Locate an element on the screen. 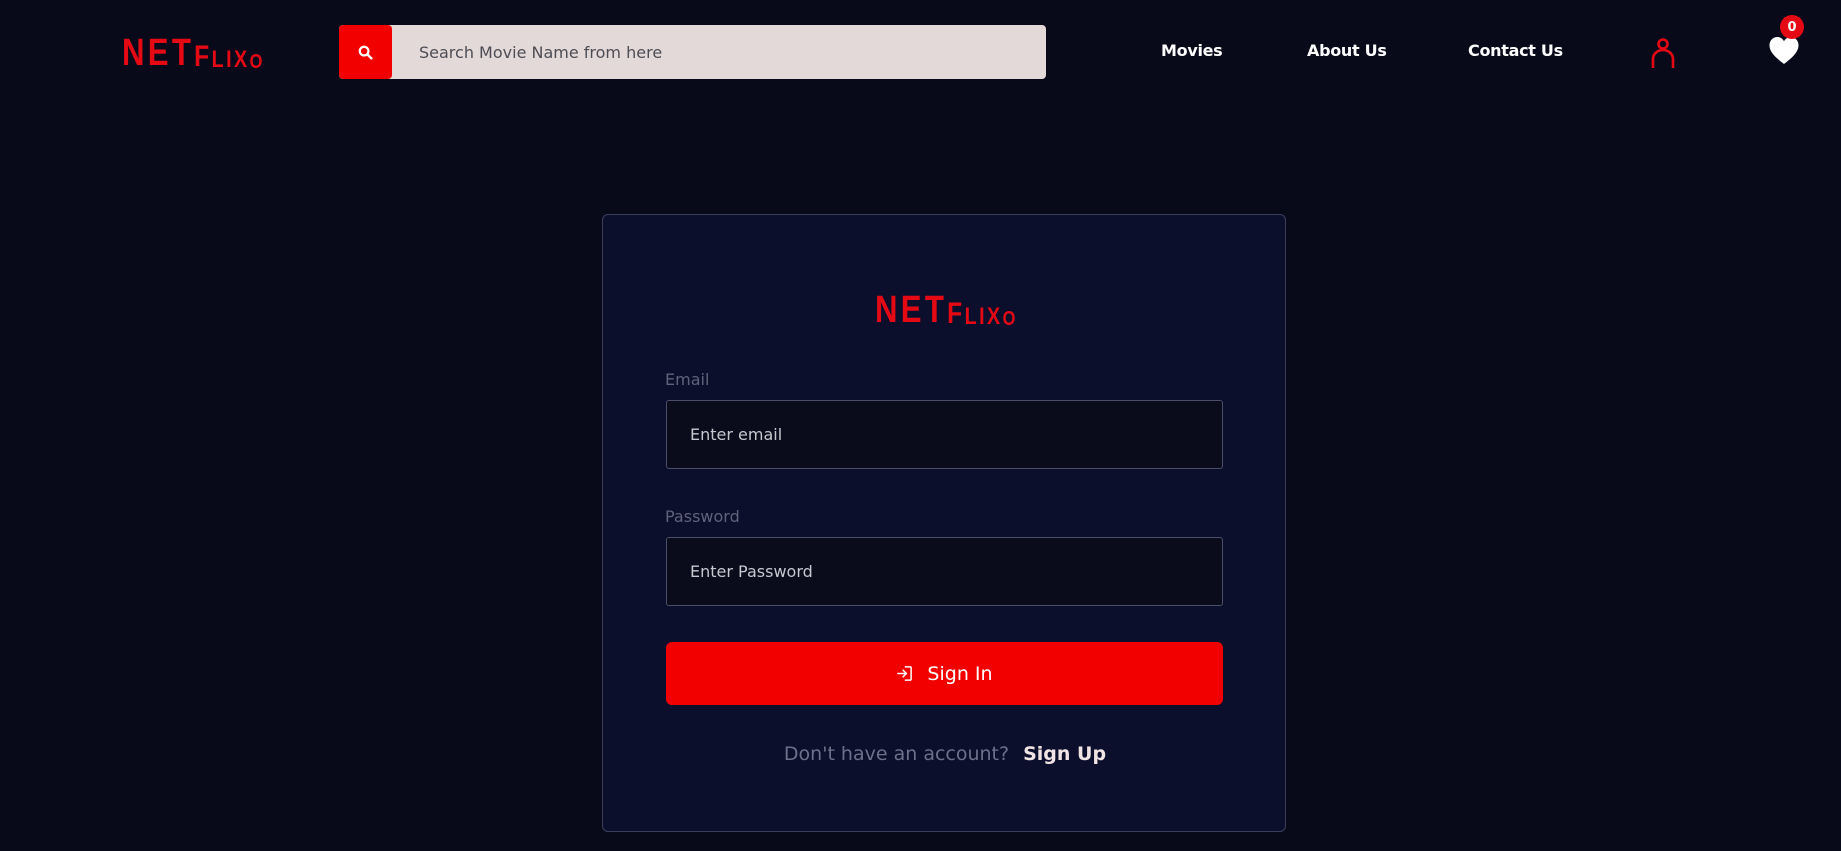  sign-in-button: Sign In is located at coordinates (944, 673).